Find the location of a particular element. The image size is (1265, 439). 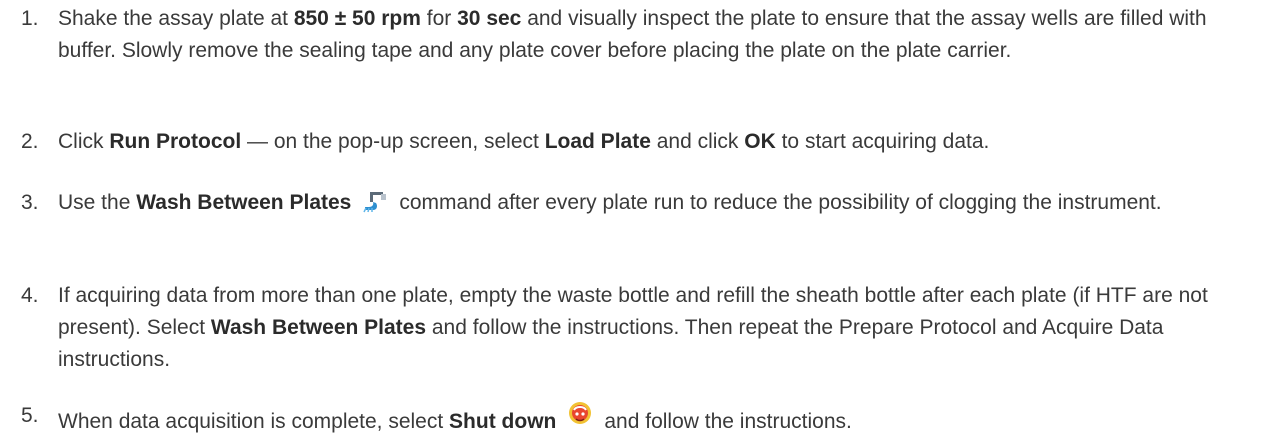

command-ok: OK is located at coordinates (760, 141).